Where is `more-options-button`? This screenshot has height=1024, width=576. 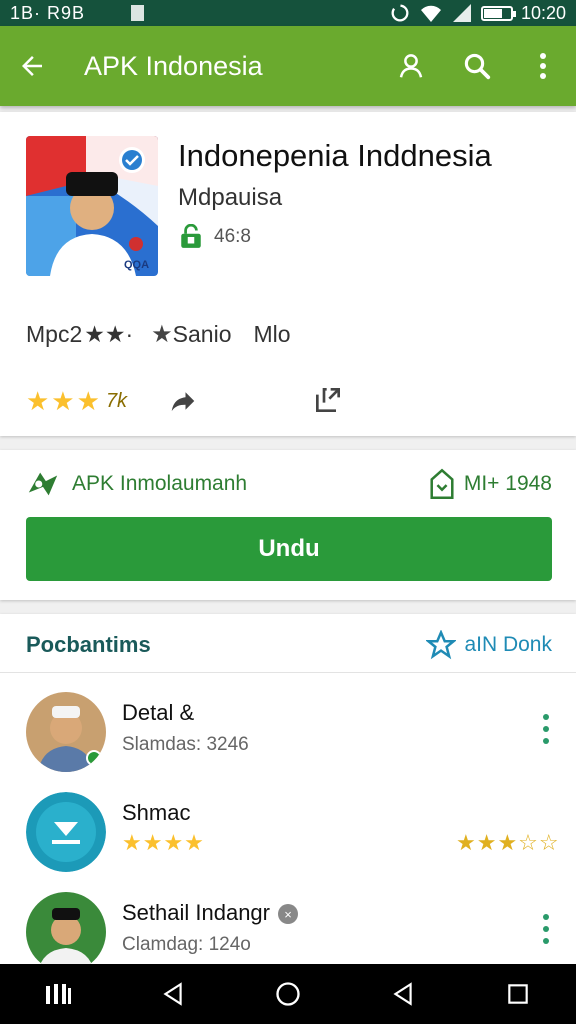
more-options-button is located at coordinates (543, 66).